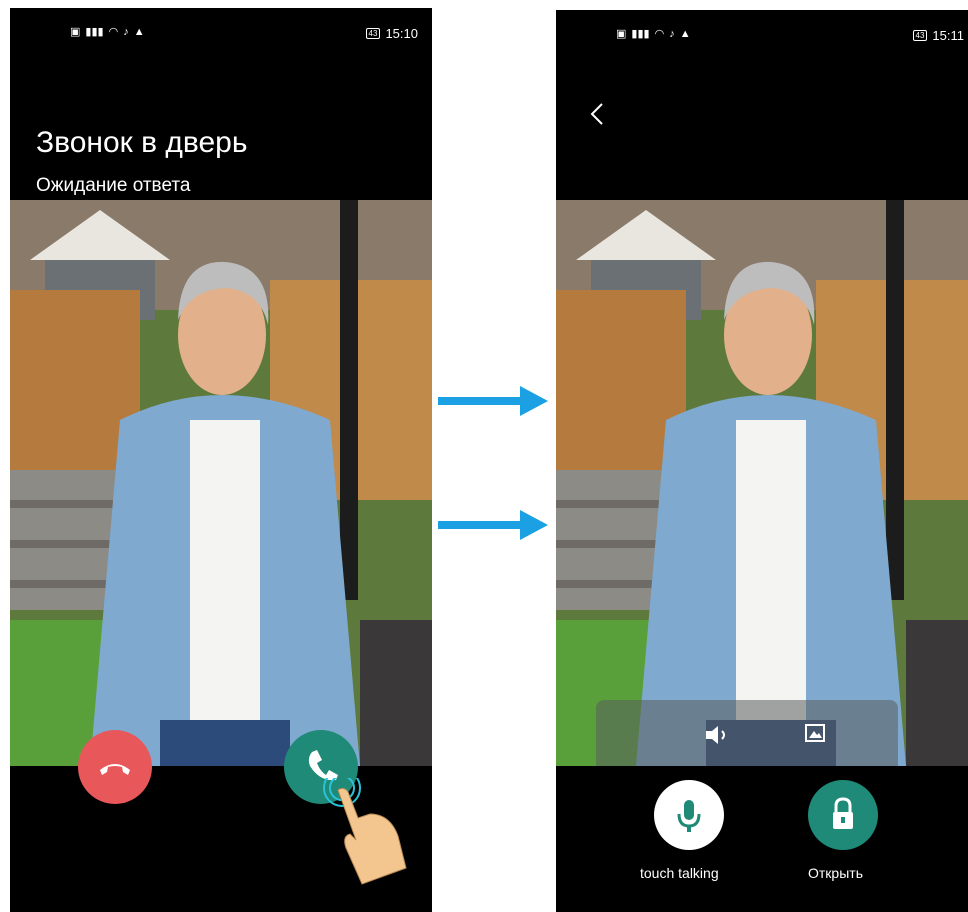 Image resolution: width=968 pixels, height=912 pixels. I want to click on open-door-button, so click(843, 815).